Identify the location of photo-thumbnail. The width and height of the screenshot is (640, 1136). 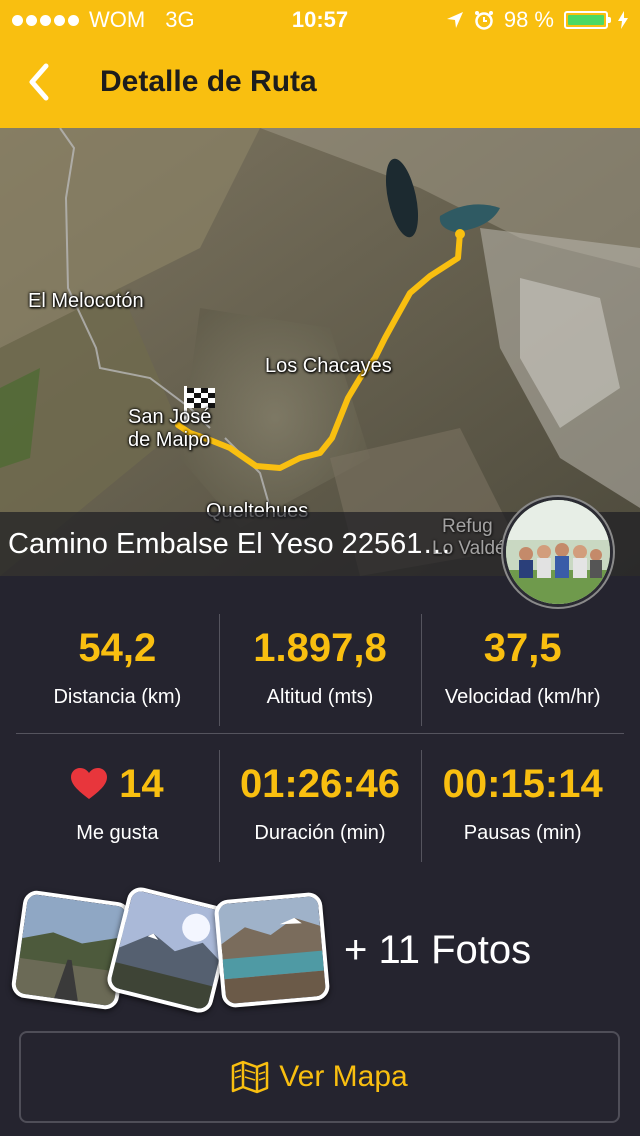
(272, 950).